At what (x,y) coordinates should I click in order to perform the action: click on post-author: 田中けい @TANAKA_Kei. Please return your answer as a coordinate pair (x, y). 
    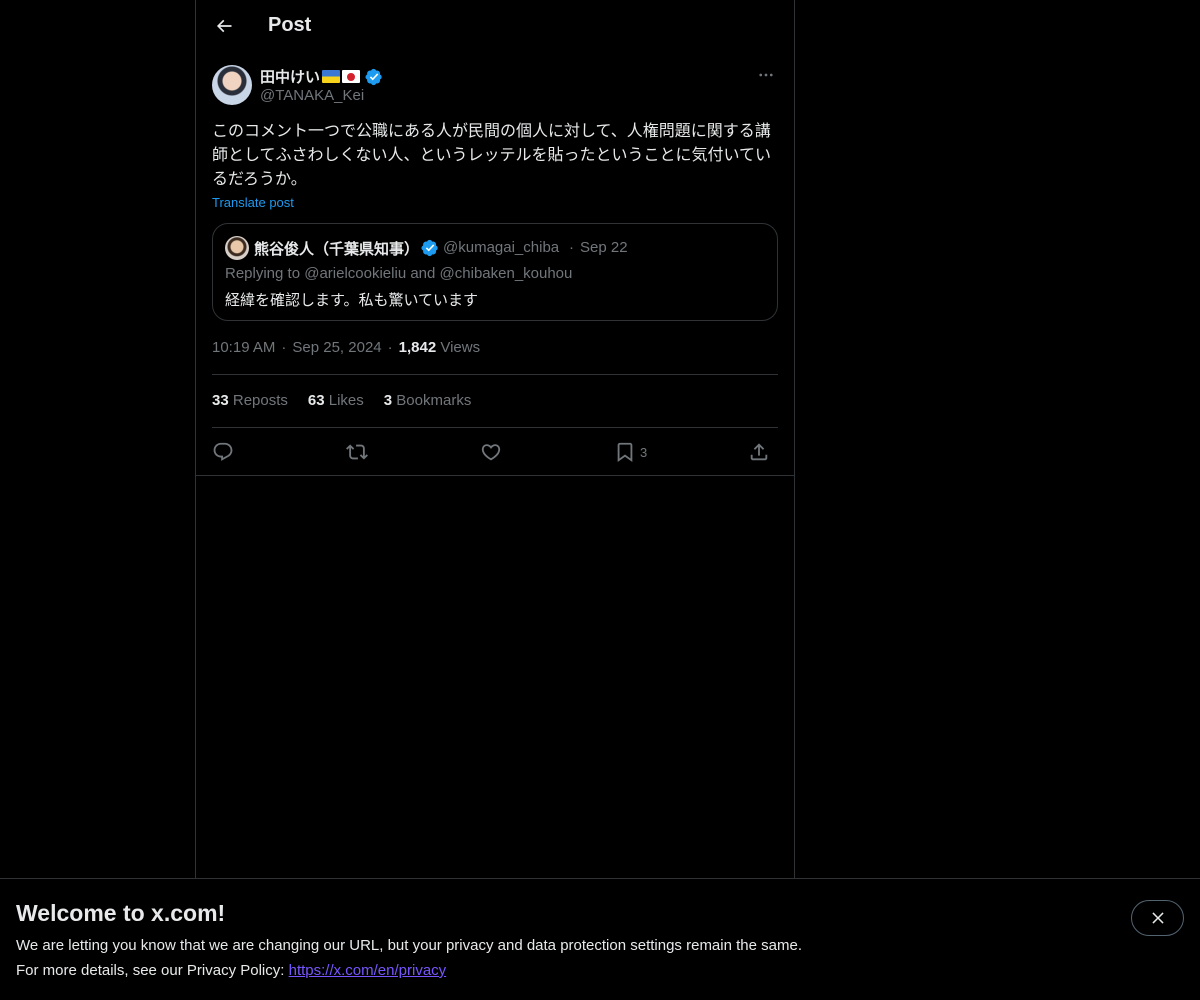
    Looking at the image, I should click on (495, 85).